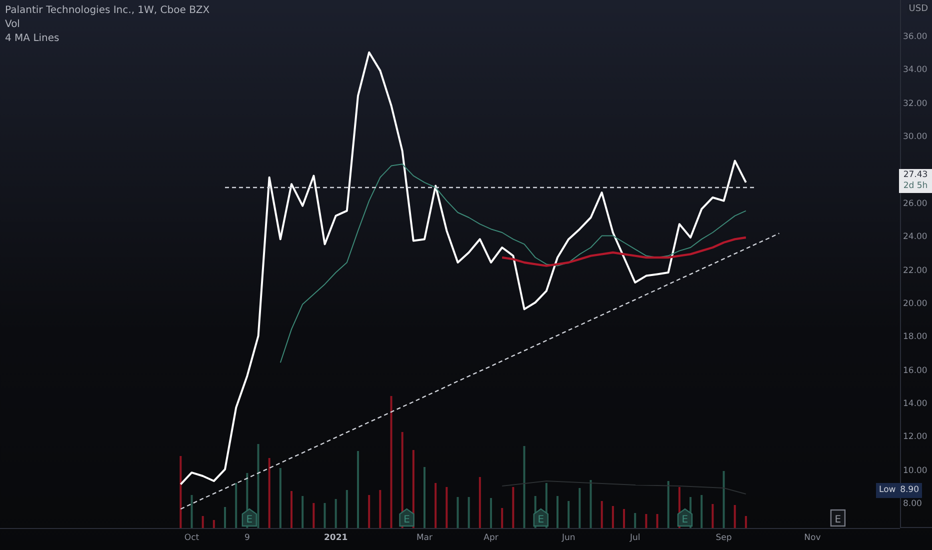  Describe the element at coordinates (915, 176) in the screenshot. I see `last-price: 27.43` at that location.